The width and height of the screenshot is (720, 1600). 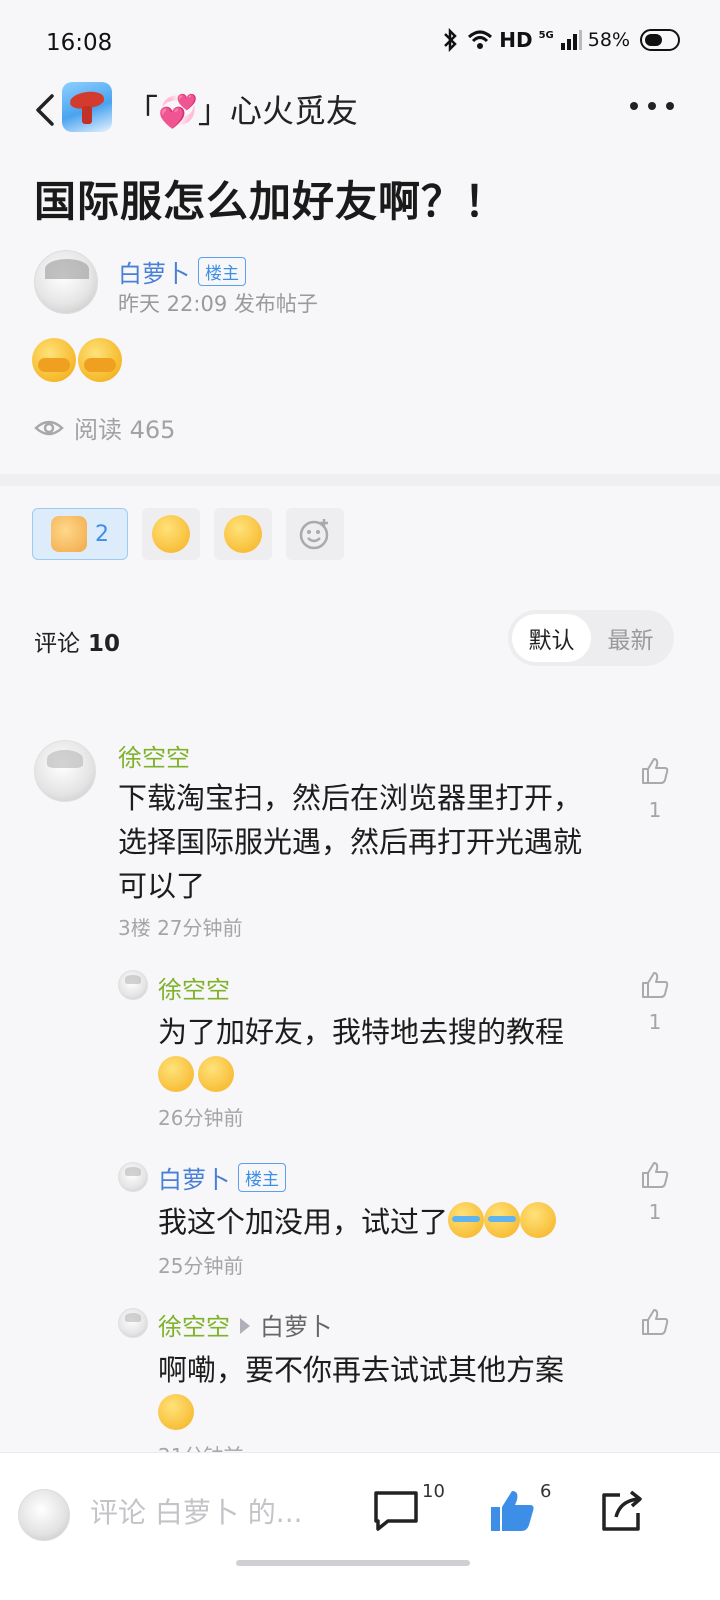 I want to click on reply-text-content: 啊嘞，要不你再去试试其他方案, so click(x=361, y=1370).